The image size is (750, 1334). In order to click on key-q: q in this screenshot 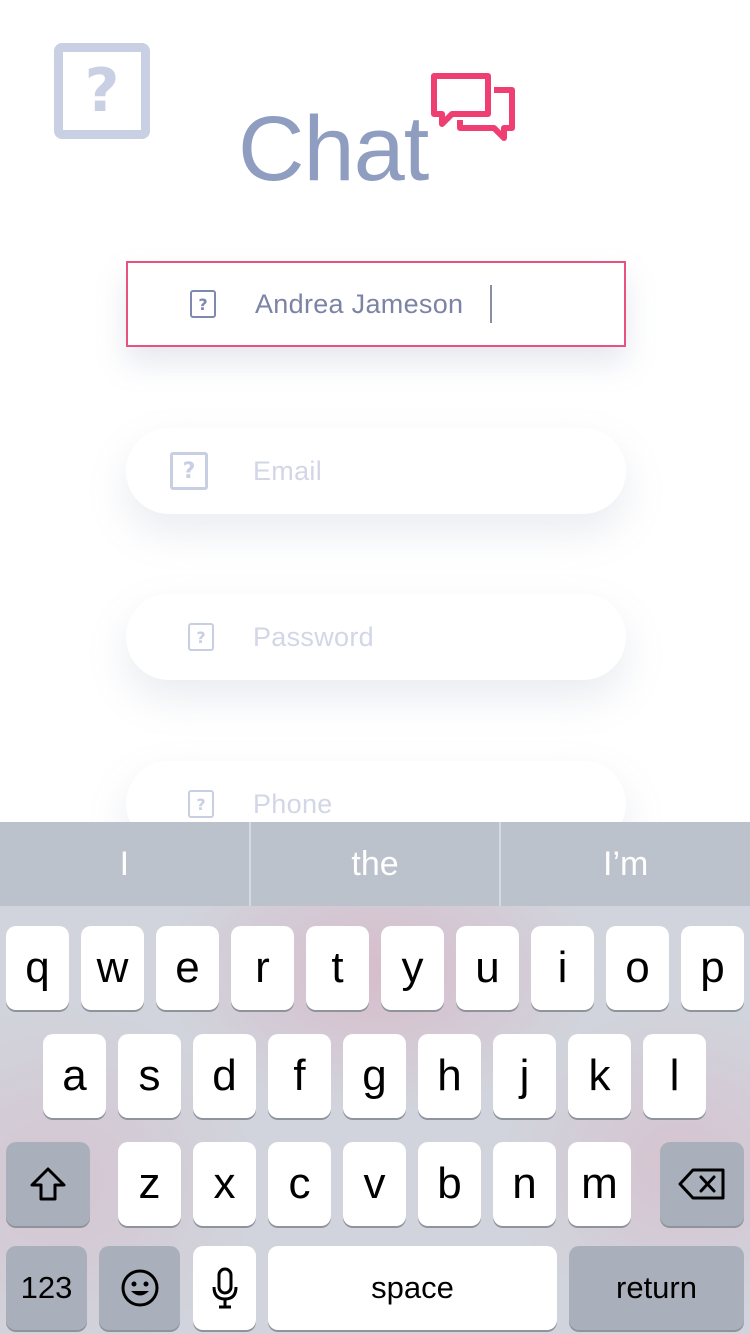, I will do `click(37, 968)`.